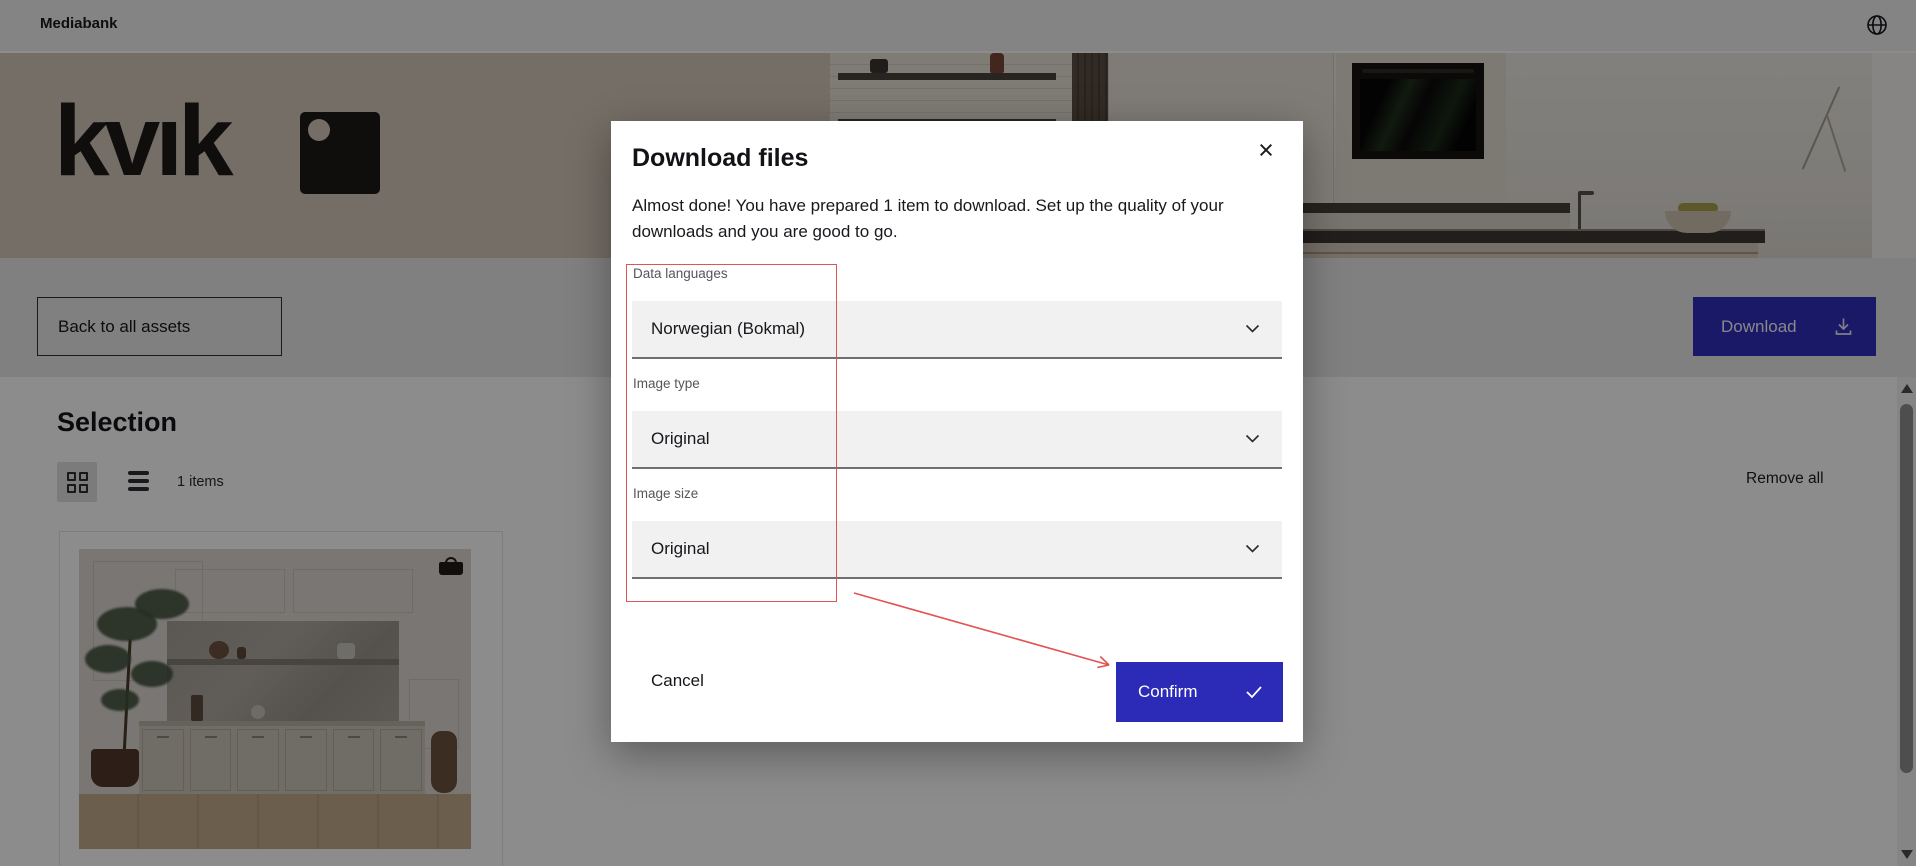 The height and width of the screenshot is (866, 1916). What do you see at coordinates (728, 328) in the screenshot?
I see `data-languages-value: Norwegian (Bokmal)` at bounding box center [728, 328].